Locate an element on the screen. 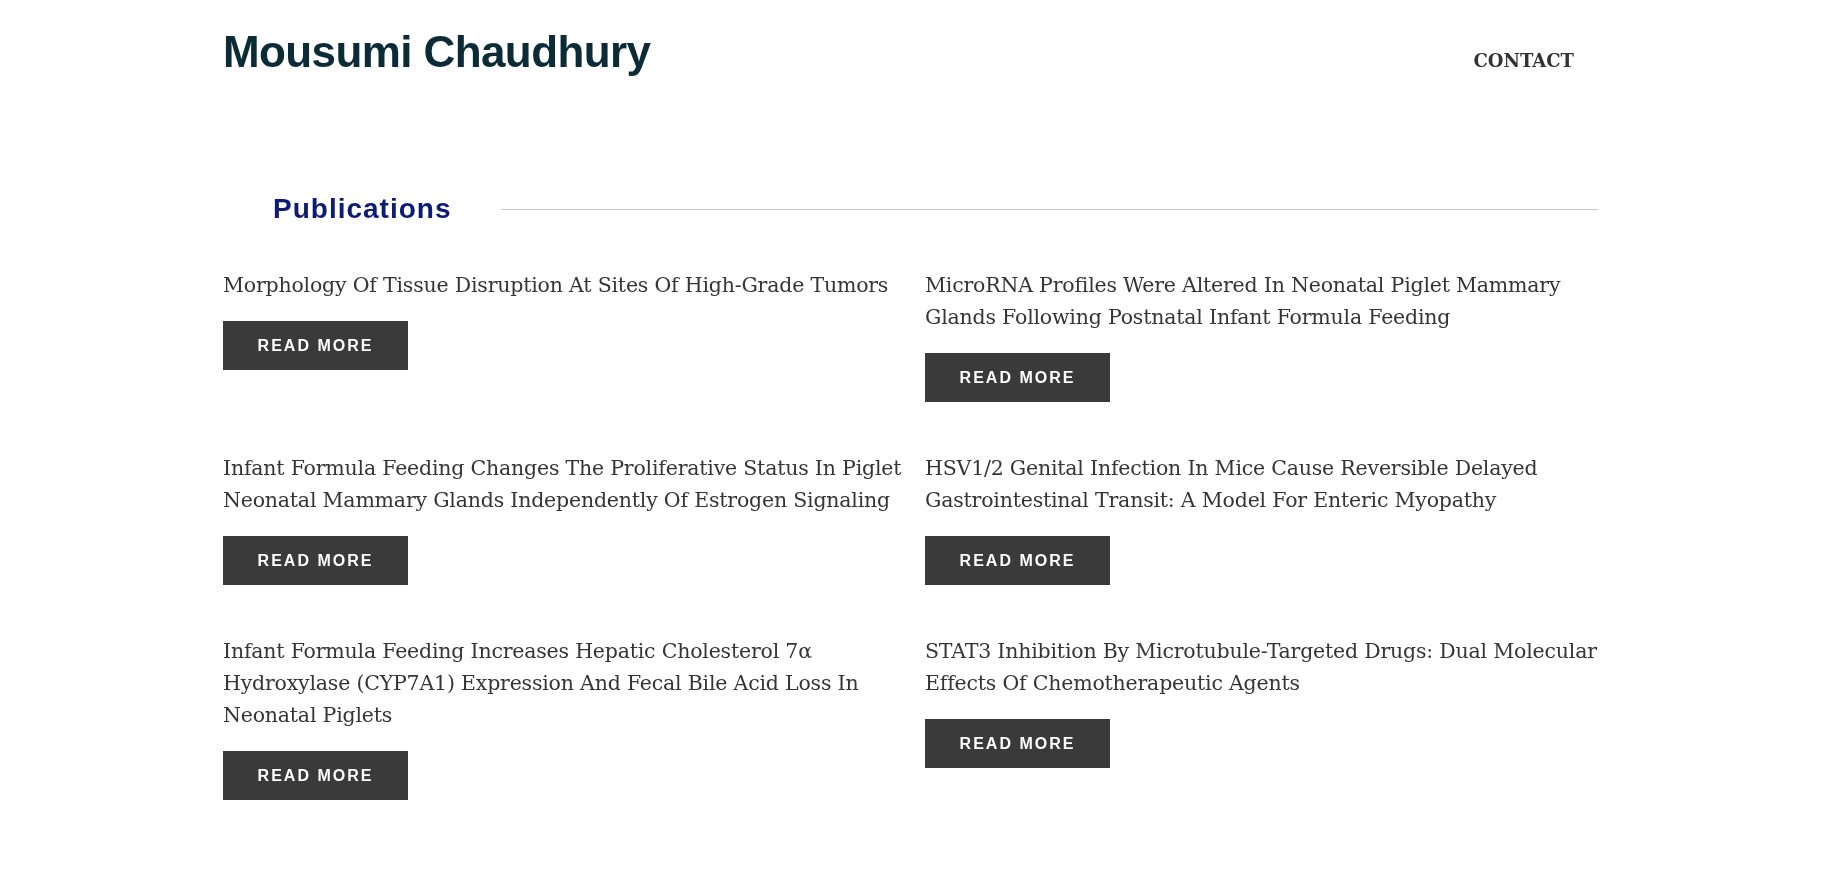 The width and height of the screenshot is (1838, 878). nav-link: CONTACT is located at coordinates (1523, 61).